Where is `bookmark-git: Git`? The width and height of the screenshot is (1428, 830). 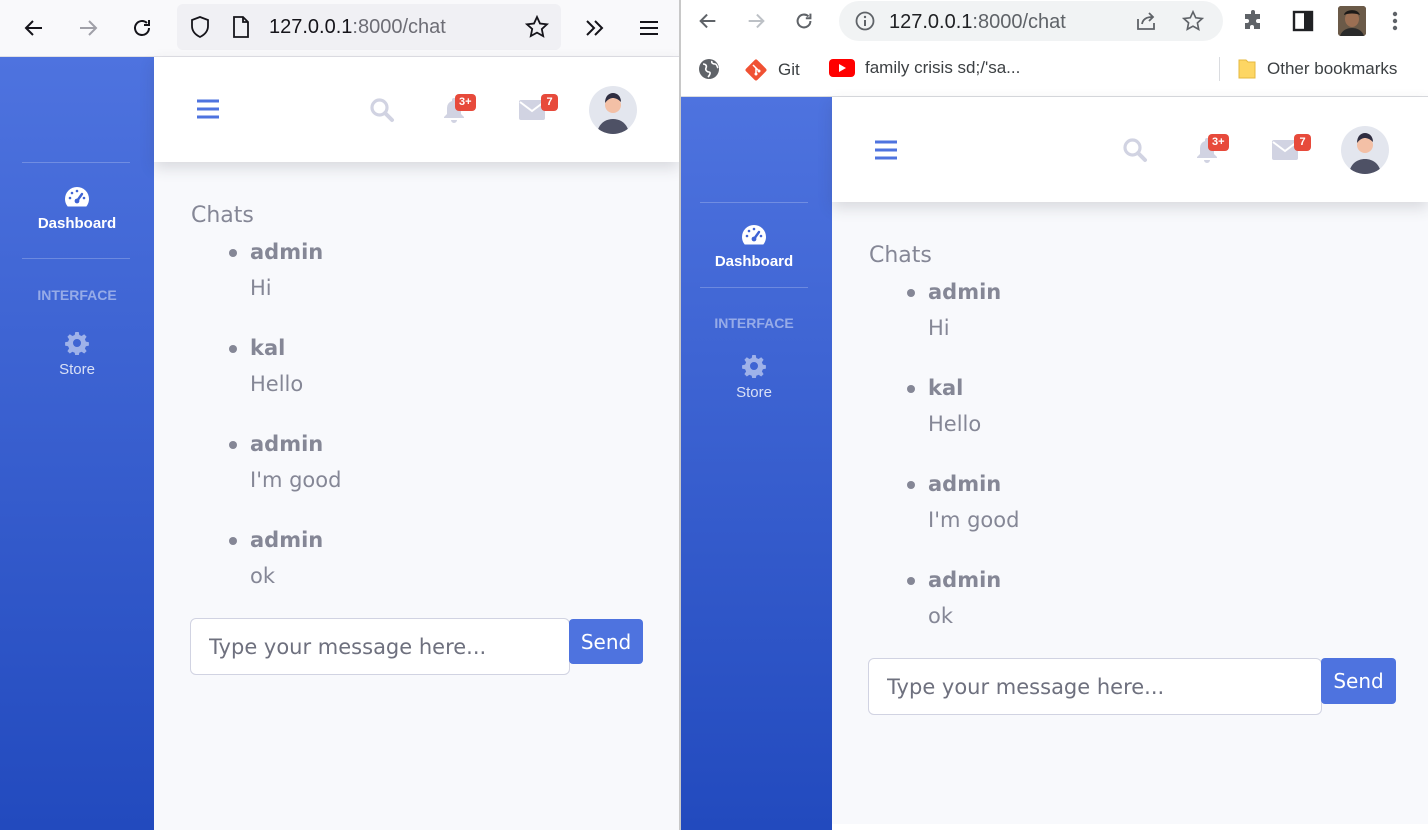
bookmark-git: Git is located at coordinates (772, 70).